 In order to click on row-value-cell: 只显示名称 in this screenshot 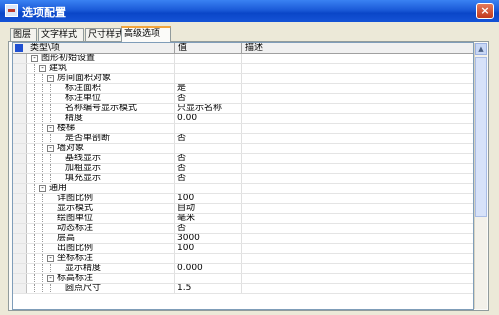, I will do `click(208, 108)`.